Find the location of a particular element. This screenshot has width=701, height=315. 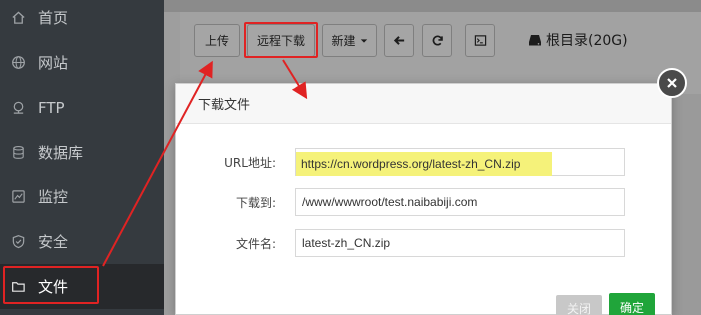

sidebar-item-ftp: FTP is located at coordinates (82, 107).